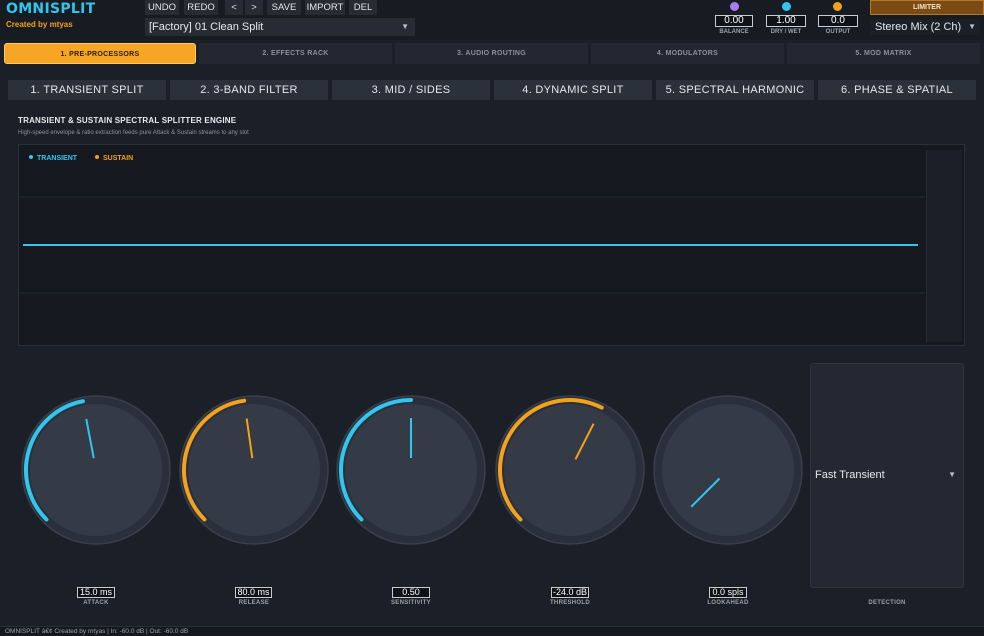 This screenshot has width=984, height=636. I want to click on threshold-knob-face, so click(570, 470).